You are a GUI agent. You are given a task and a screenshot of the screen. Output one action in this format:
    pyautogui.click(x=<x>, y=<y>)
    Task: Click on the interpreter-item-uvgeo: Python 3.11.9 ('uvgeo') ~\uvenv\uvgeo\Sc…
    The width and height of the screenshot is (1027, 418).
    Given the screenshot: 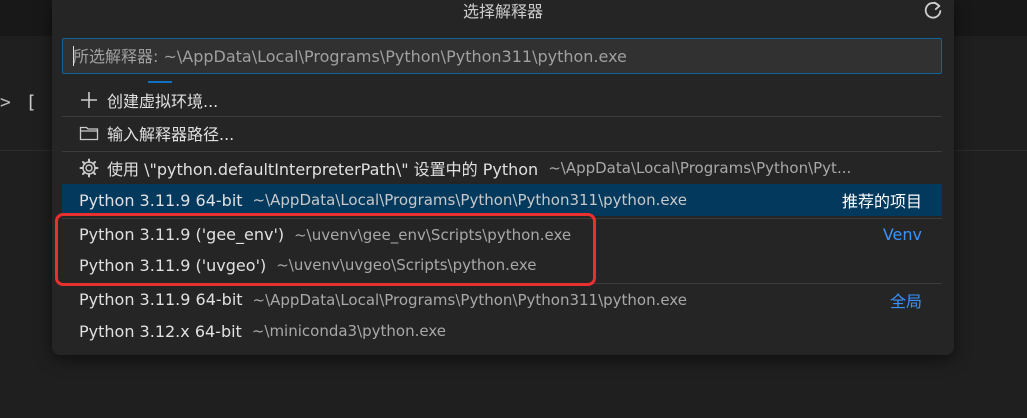 What is the action you would take?
    pyautogui.click(x=502, y=265)
    